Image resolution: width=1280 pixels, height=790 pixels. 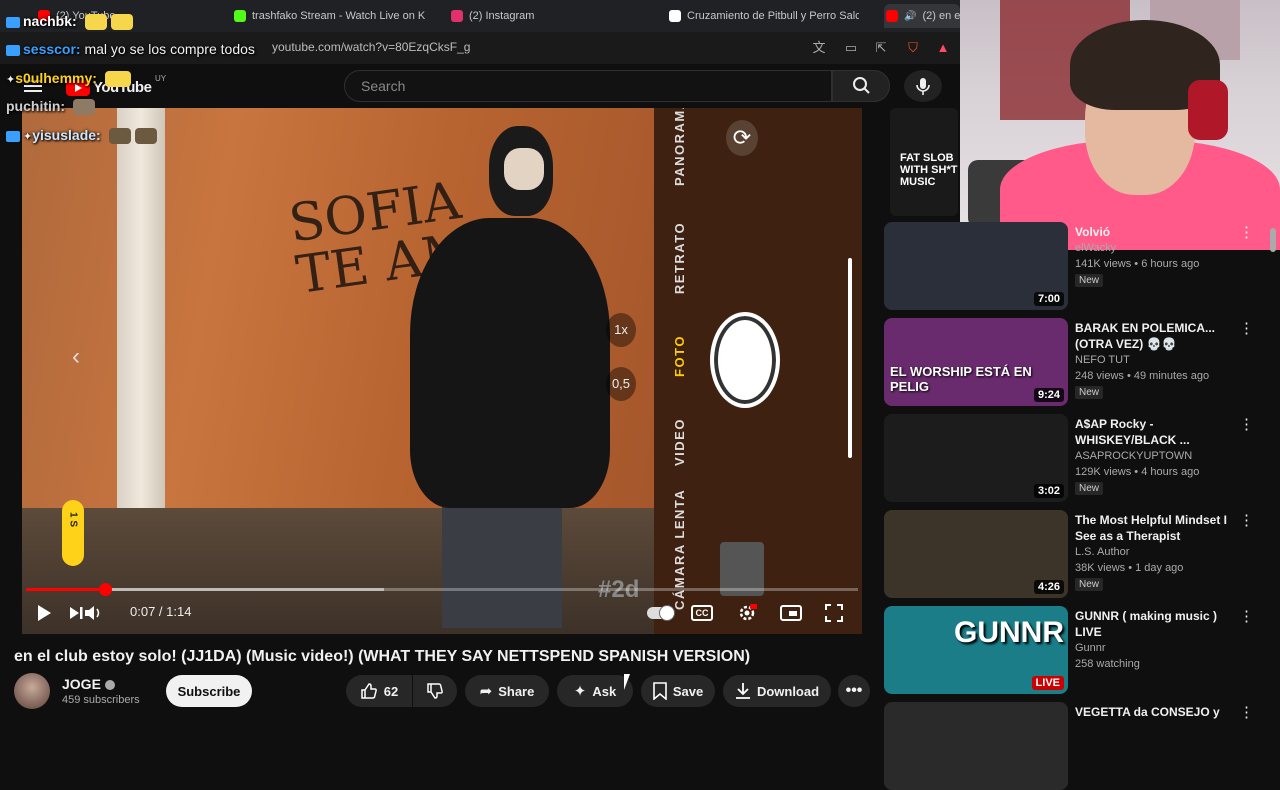 I want to click on dislike-button, so click(x=435, y=691).